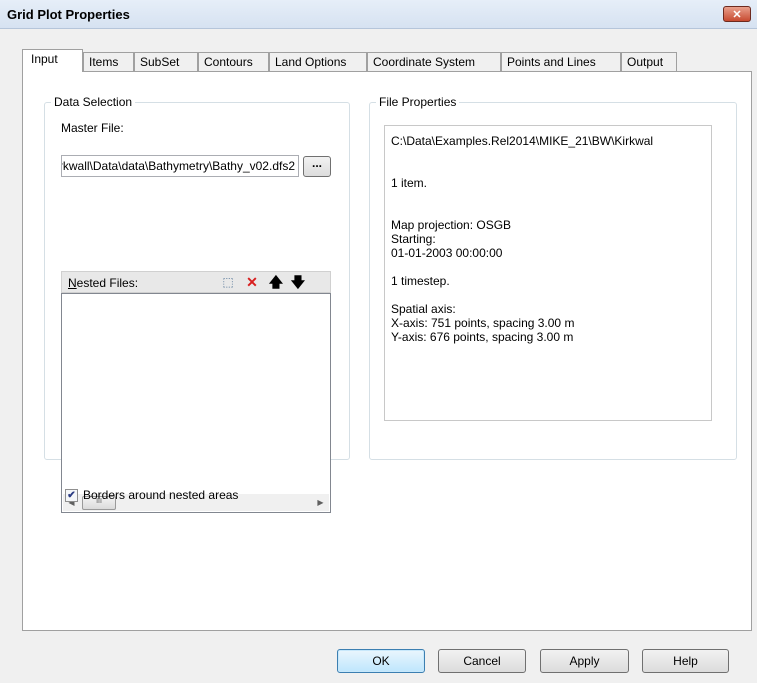  What do you see at coordinates (423, 309) in the screenshot?
I see `spatial-axis-label: Spatial axis:` at bounding box center [423, 309].